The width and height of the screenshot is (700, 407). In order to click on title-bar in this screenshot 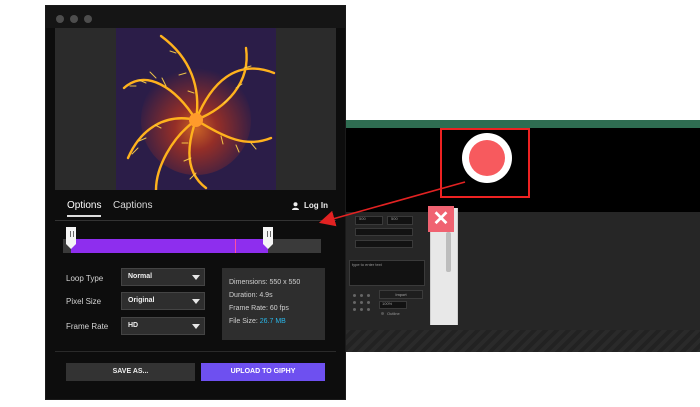, I will do `click(195, 17)`.